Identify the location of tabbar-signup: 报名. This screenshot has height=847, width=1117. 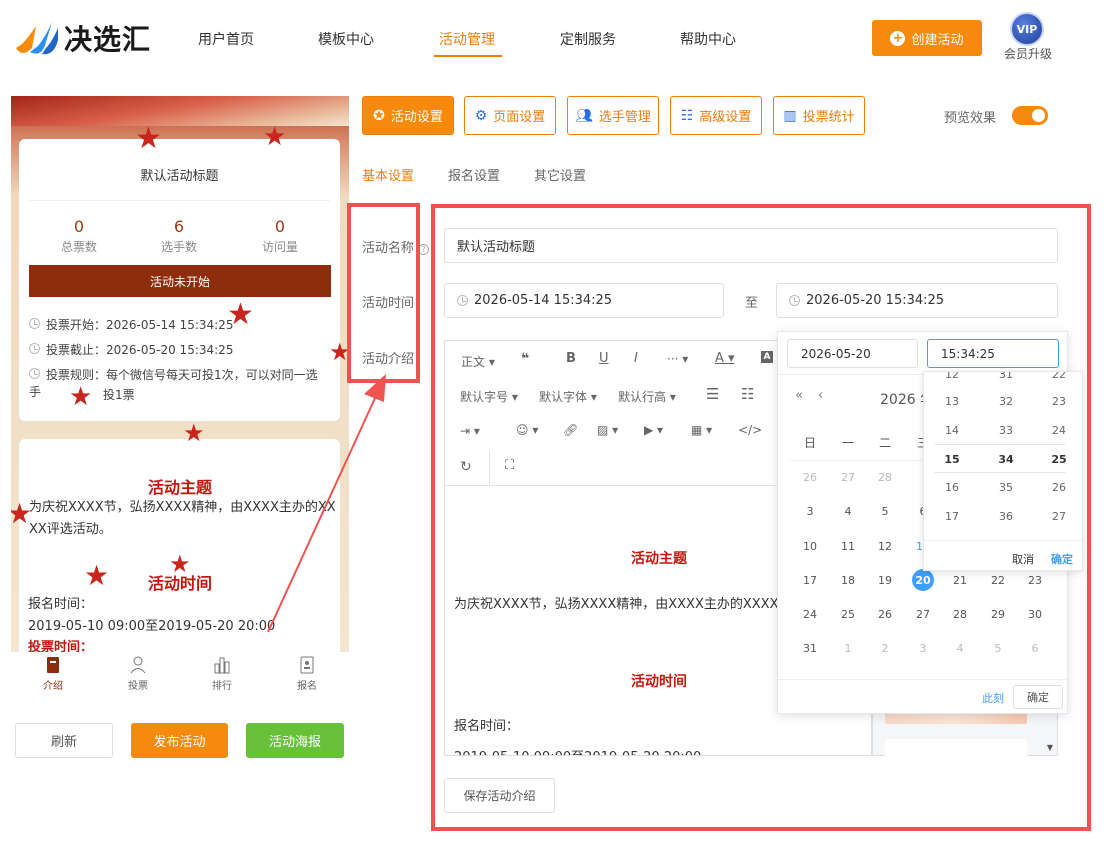
(307, 674).